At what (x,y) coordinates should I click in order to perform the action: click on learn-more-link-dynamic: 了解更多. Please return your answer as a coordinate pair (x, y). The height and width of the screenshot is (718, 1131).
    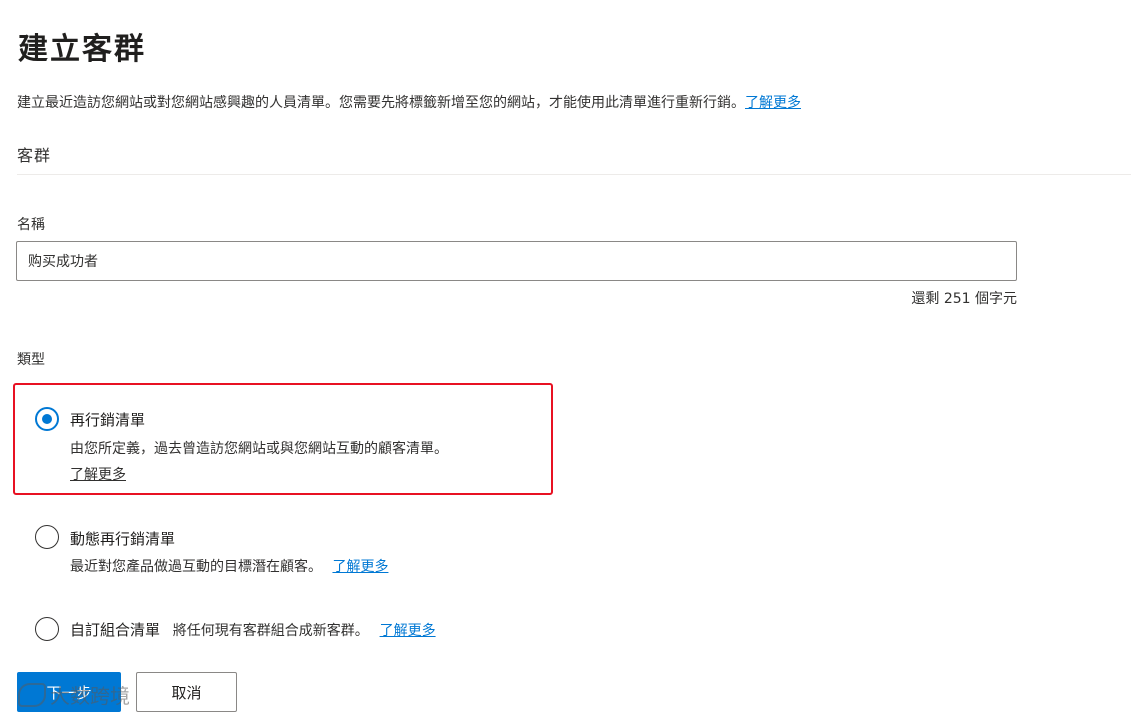
    Looking at the image, I should click on (360, 567).